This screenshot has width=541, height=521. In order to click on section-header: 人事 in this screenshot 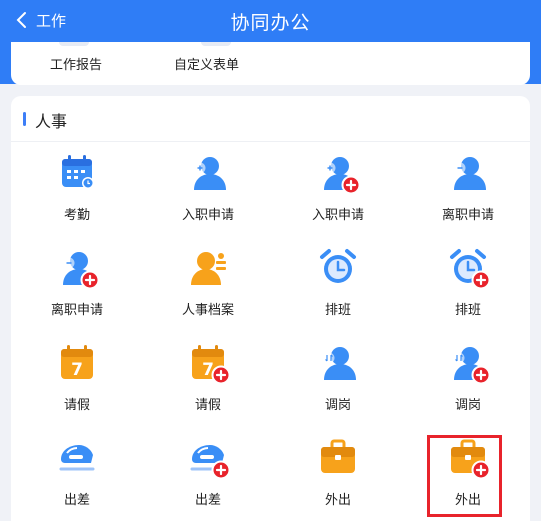, I will do `click(270, 119)`.